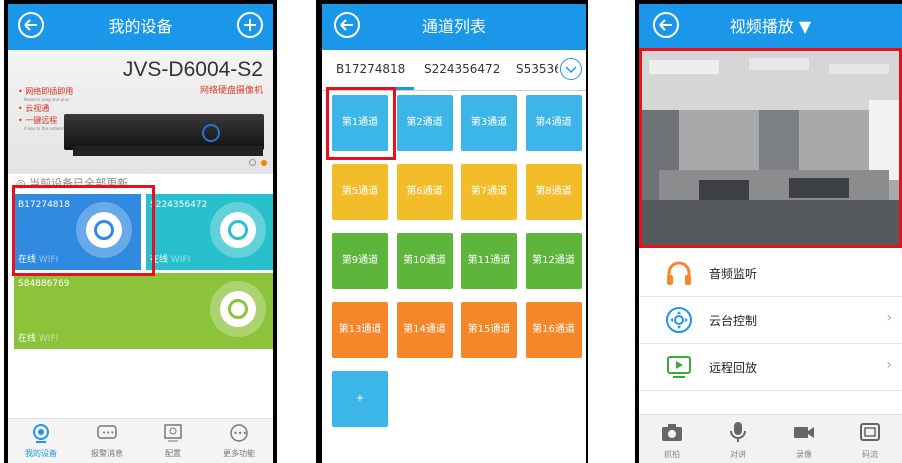  What do you see at coordinates (424, 192) in the screenshot?
I see `channel-tile: 第6通道` at bounding box center [424, 192].